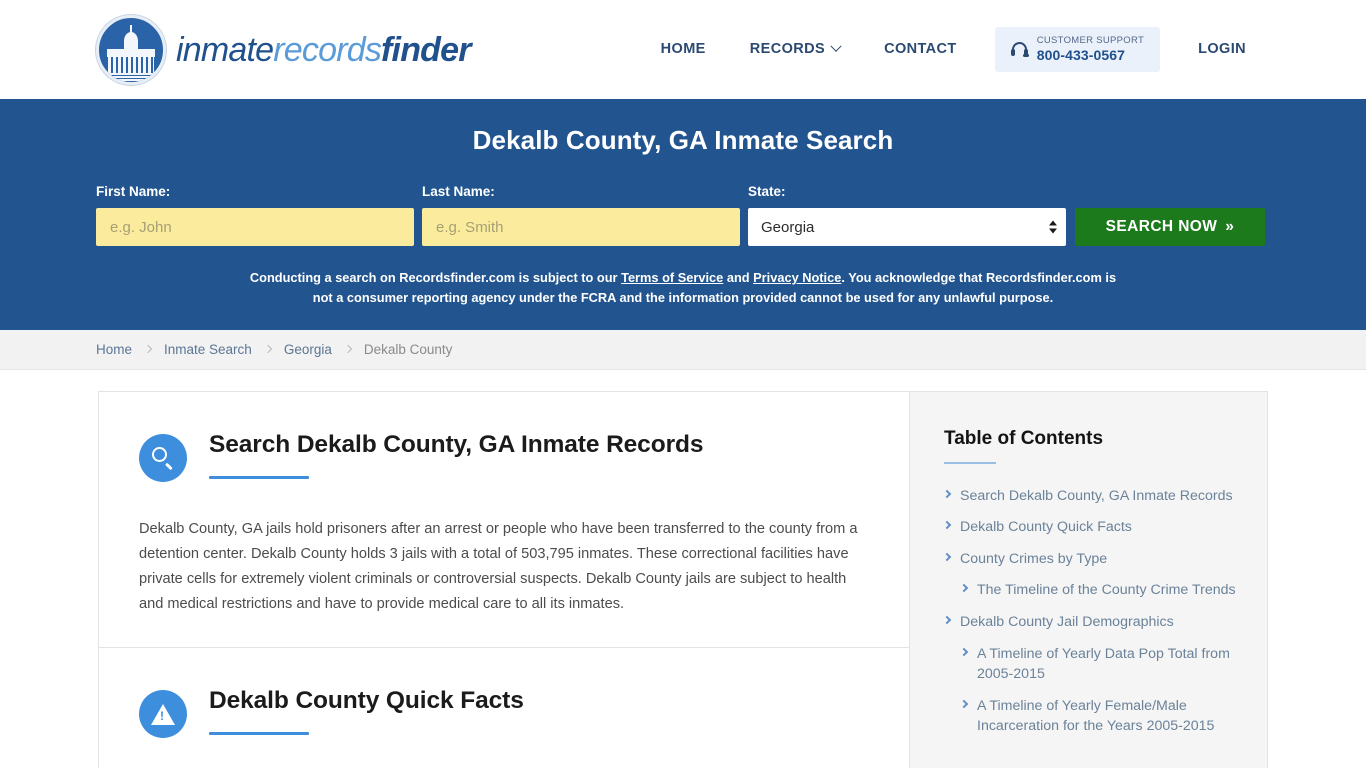  Describe the element at coordinates (426, 49) in the screenshot. I see `logo-word-finder: finder` at that location.